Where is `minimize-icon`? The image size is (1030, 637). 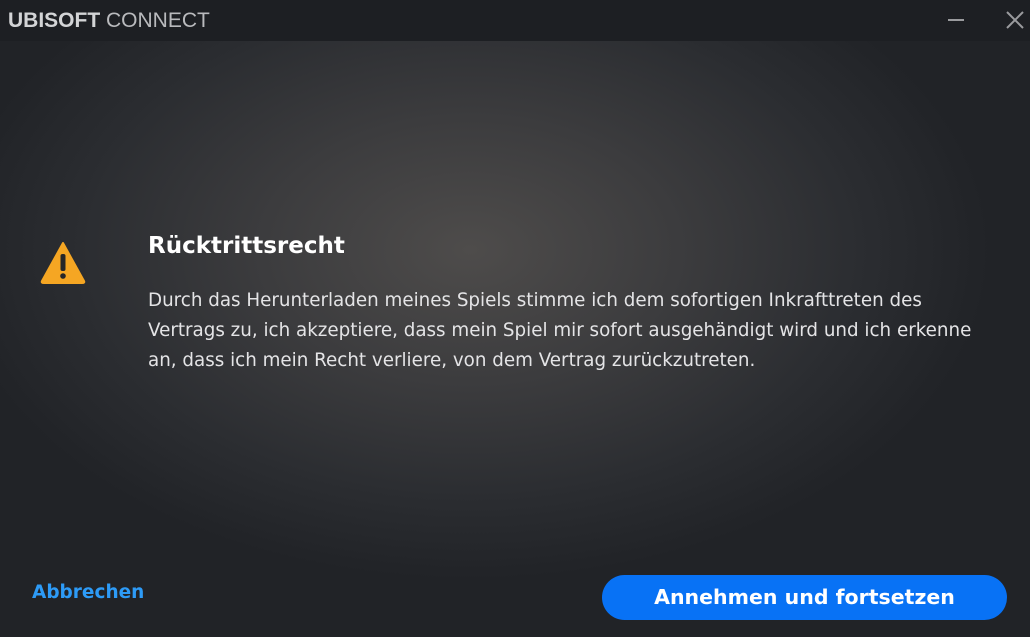
minimize-icon is located at coordinates (956, 20).